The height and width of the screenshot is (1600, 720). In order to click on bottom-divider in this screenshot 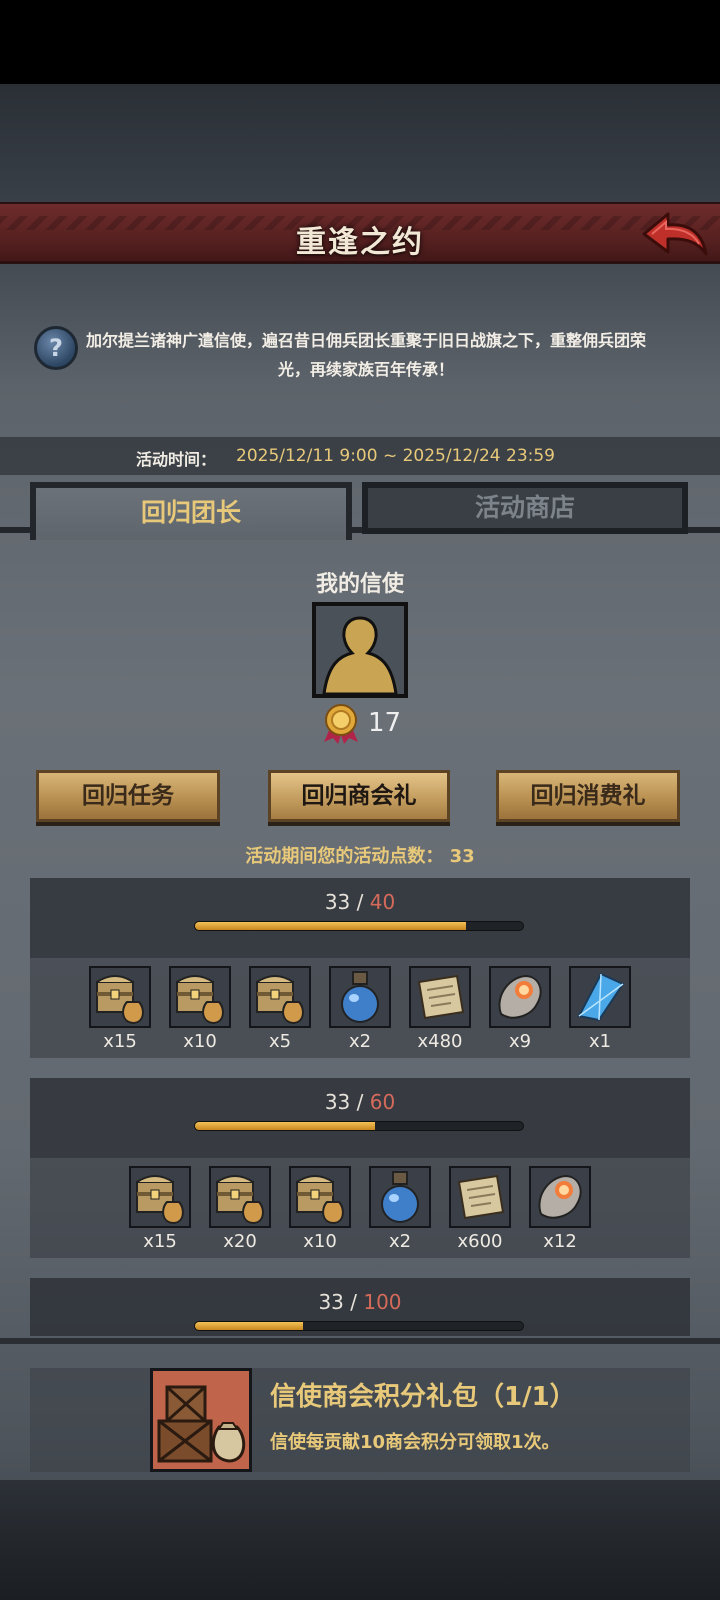, I will do `click(360, 1341)`.